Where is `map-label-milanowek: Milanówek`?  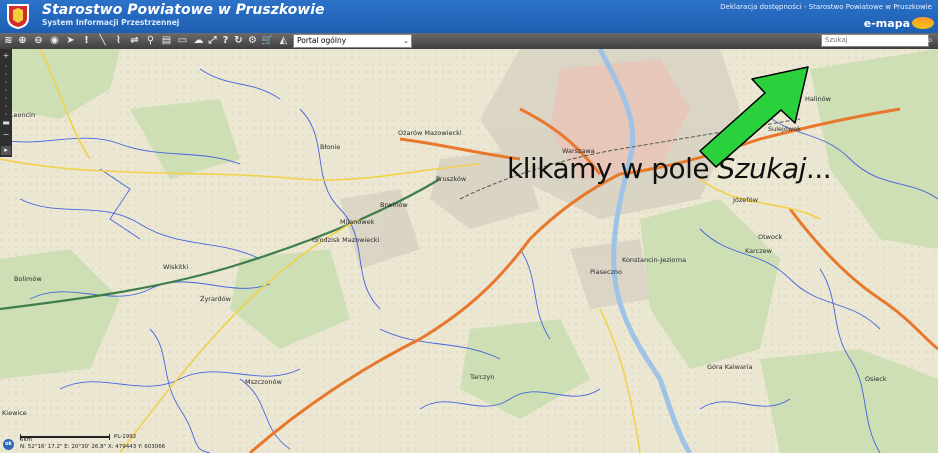
map-label-milanowek: Milanówek is located at coordinates (357, 222).